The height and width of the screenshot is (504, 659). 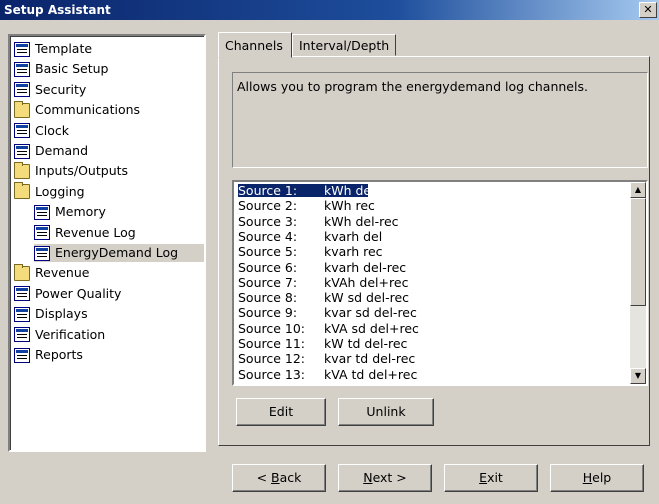 I want to click on tree-item-security: Security, so click(x=50, y=90).